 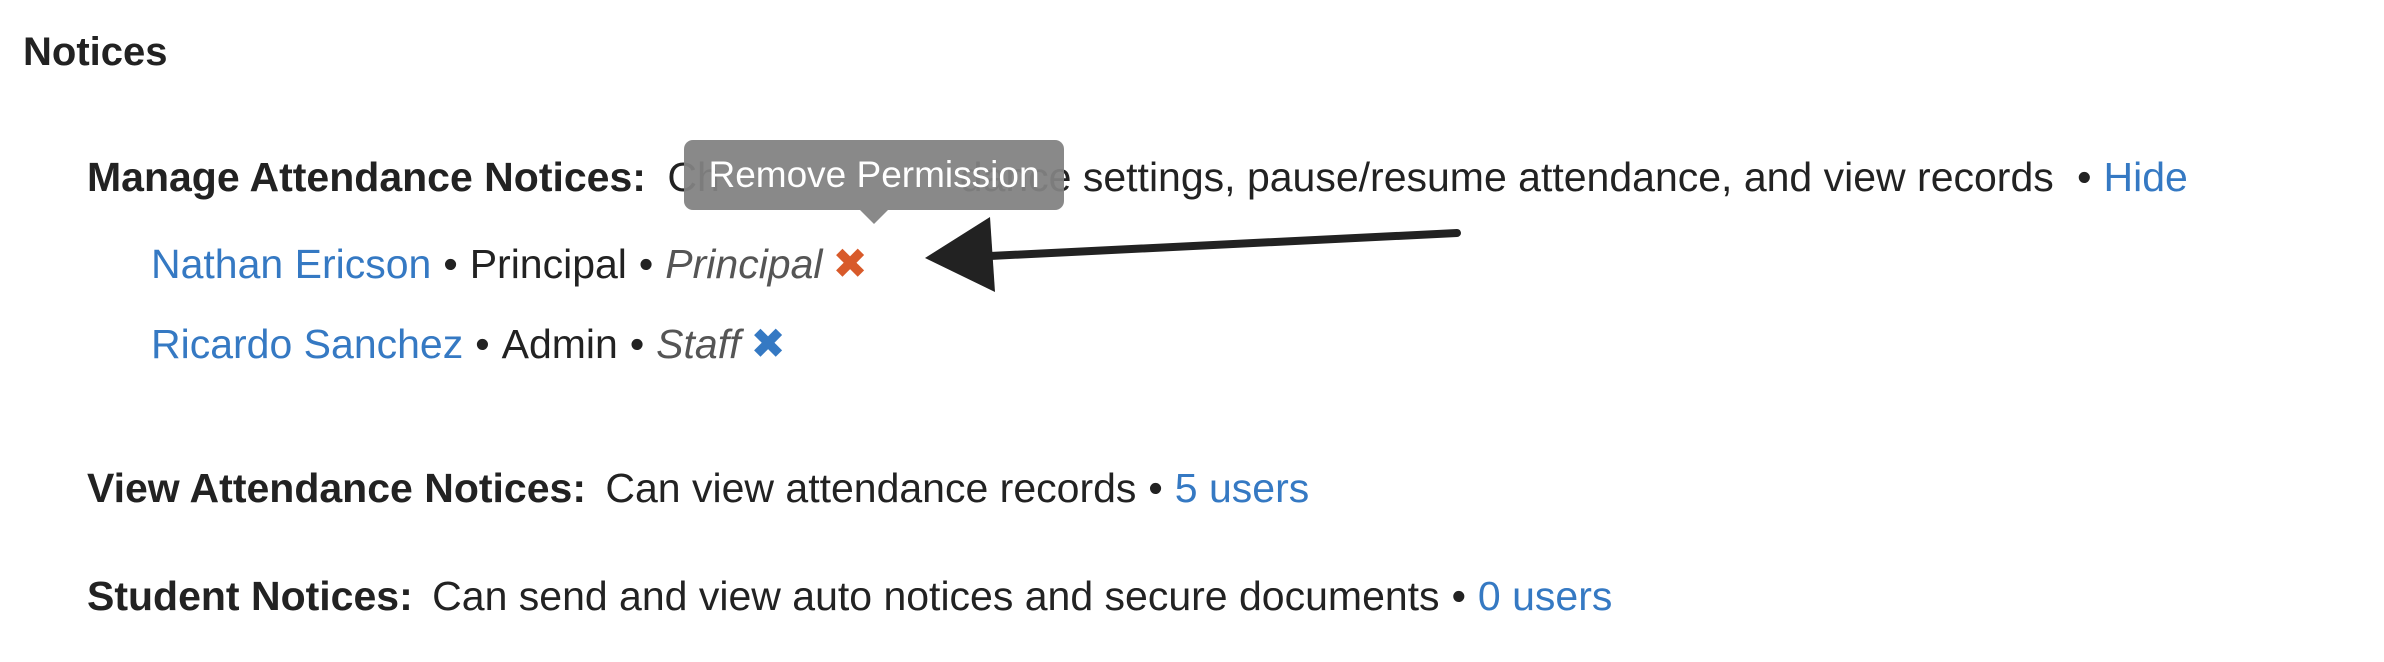 What do you see at coordinates (1193, 254) in the screenshot?
I see `annotation-arrow-icon` at bounding box center [1193, 254].